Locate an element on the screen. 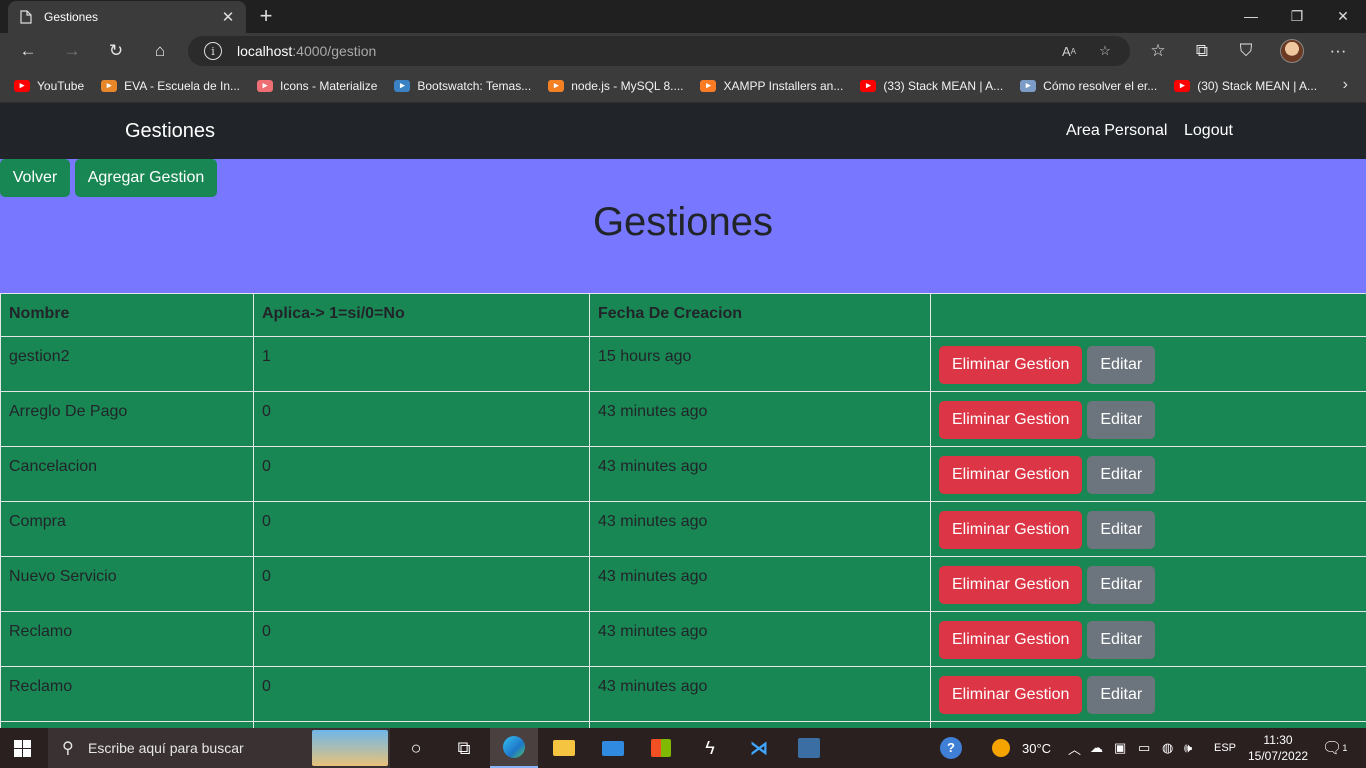  add-favorite-icon: ☆ is located at coordinates (1105, 51).